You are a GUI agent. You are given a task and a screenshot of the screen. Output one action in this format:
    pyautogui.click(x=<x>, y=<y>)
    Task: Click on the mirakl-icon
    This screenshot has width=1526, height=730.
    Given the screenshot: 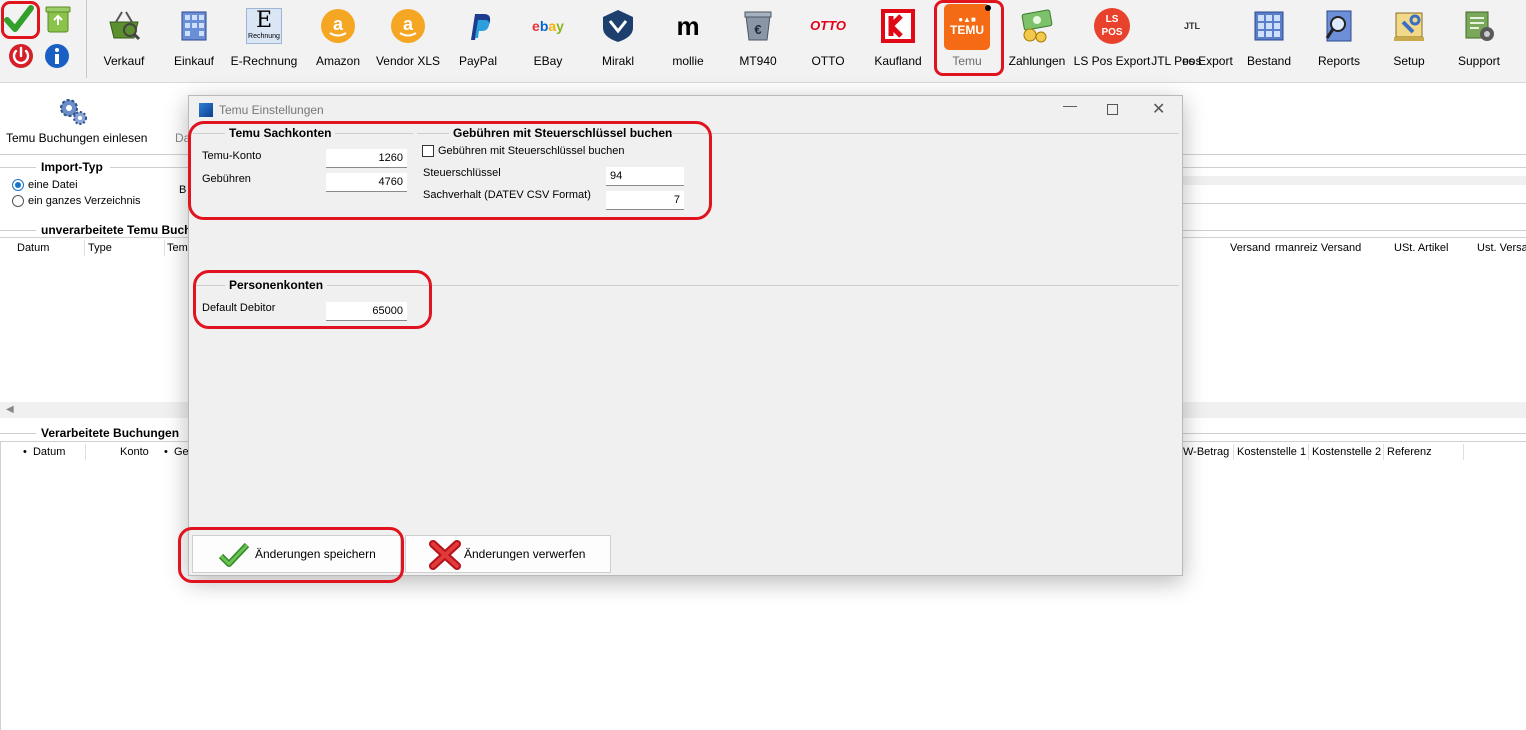 What is the action you would take?
    pyautogui.click(x=618, y=26)
    